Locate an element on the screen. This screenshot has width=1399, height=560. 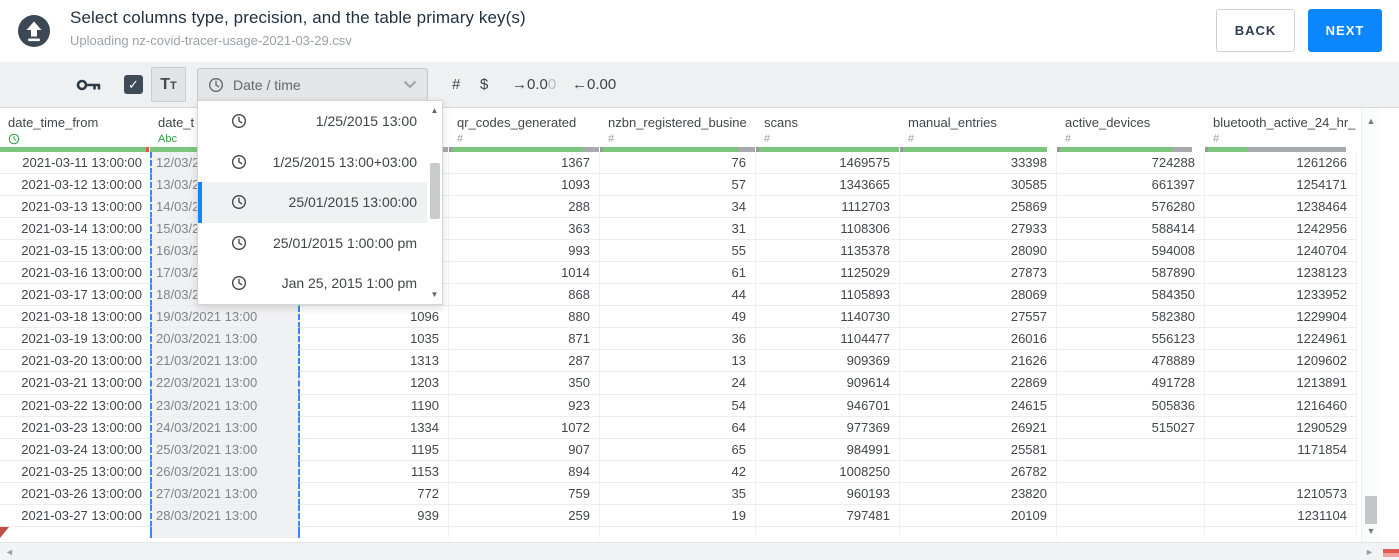
table-cell: 2021-03-19 13:00:00 is located at coordinates (75, 339).